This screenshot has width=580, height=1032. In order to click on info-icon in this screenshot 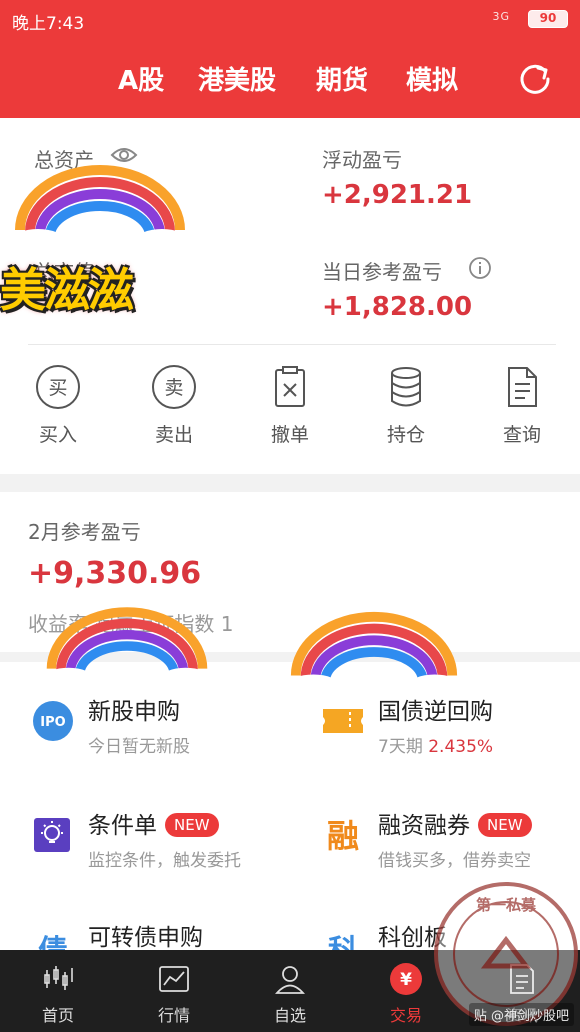, I will do `click(480, 268)`.